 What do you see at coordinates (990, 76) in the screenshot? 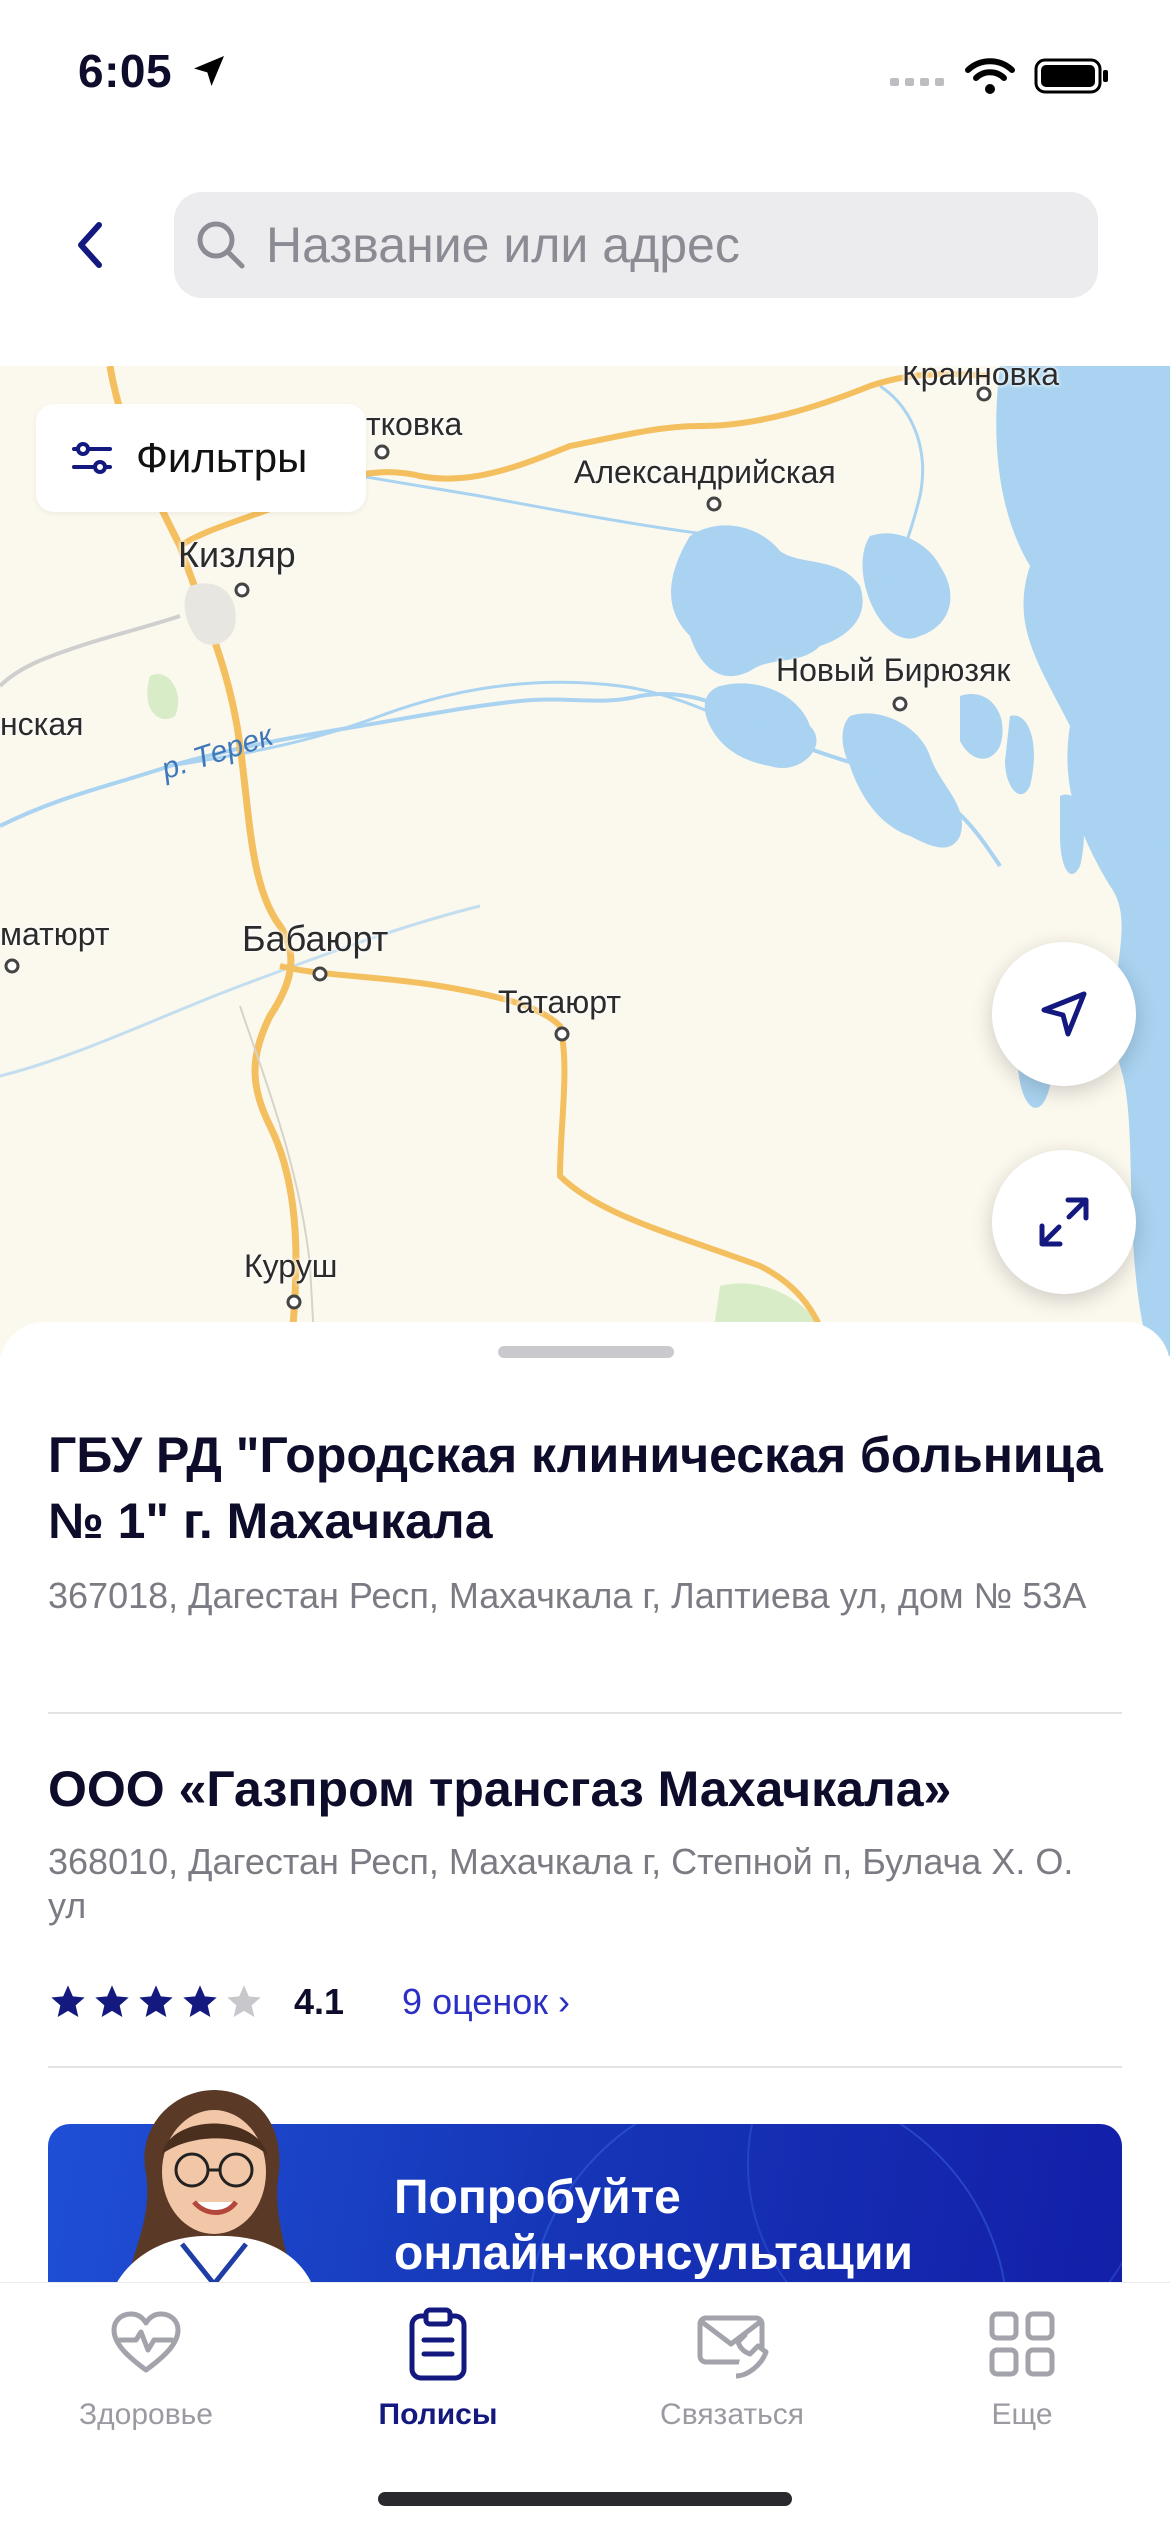
I see `wifi-icon` at bounding box center [990, 76].